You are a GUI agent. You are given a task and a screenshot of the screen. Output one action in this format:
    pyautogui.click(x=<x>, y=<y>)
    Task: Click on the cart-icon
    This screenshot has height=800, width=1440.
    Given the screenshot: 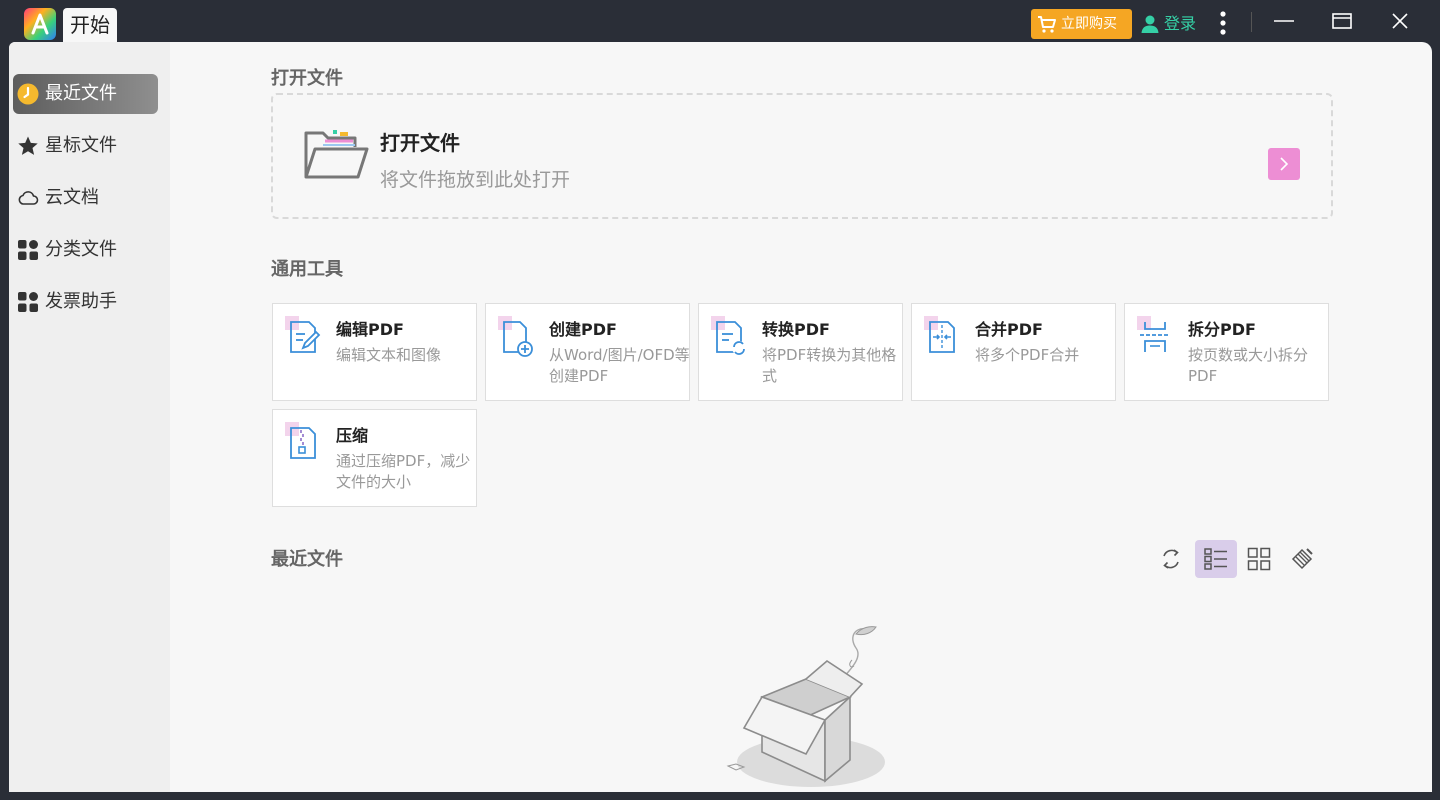 What is the action you would take?
    pyautogui.click(x=1047, y=24)
    